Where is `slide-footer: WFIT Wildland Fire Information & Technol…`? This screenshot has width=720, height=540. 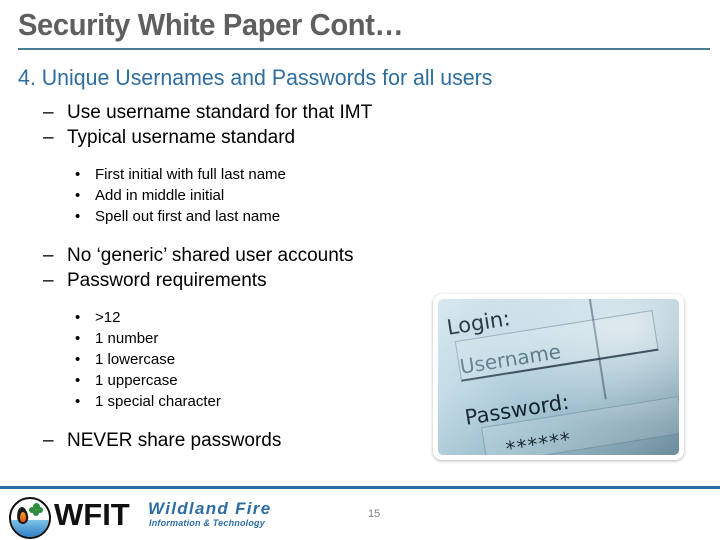
slide-footer: WFIT Wildland Fire Information & Technol… is located at coordinates (360, 514).